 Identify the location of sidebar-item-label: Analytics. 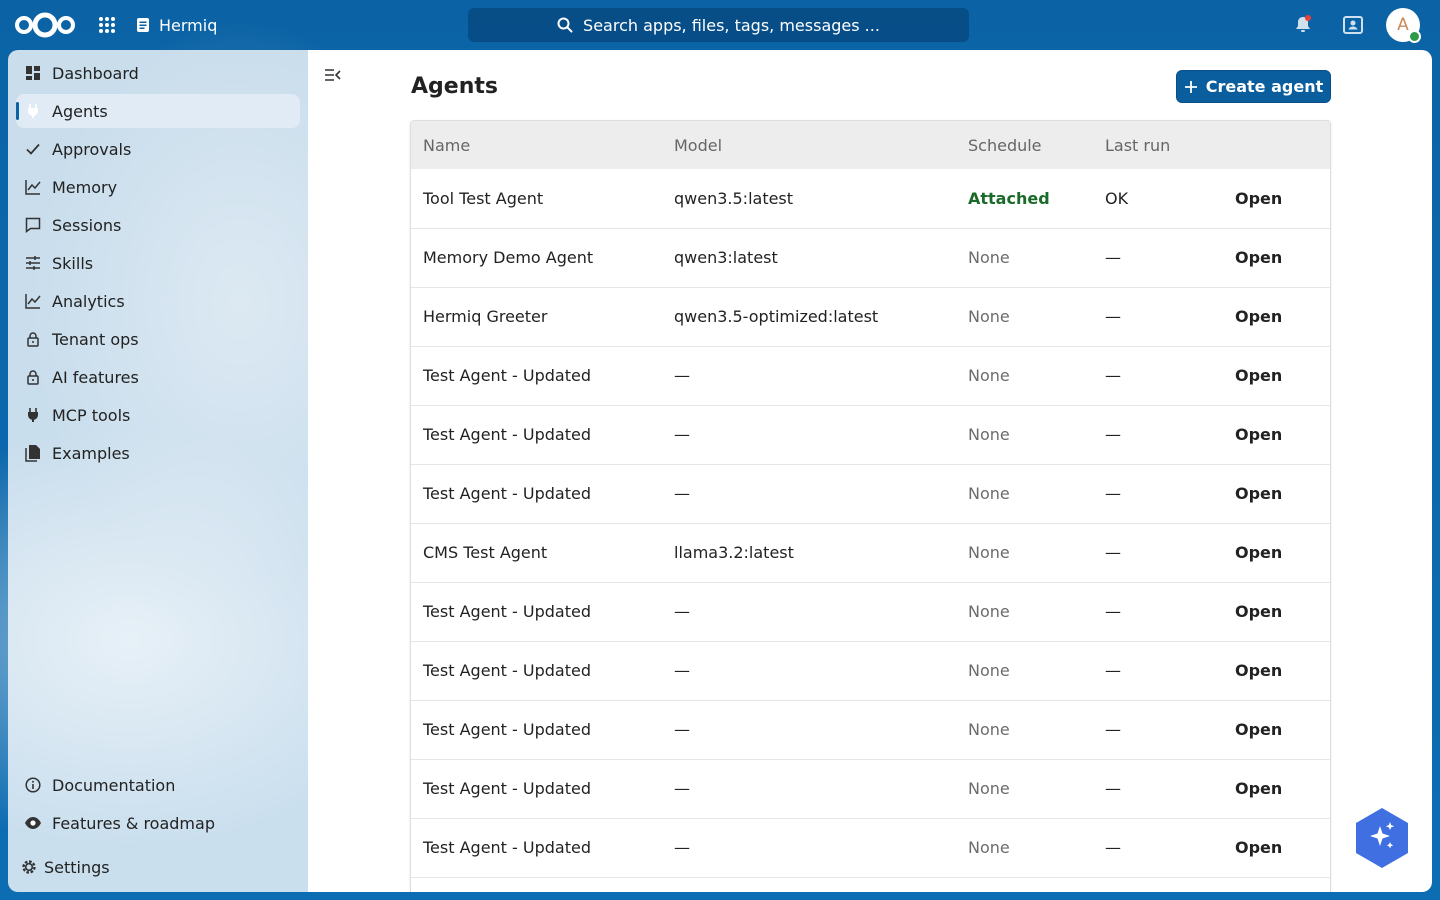
(88, 301).